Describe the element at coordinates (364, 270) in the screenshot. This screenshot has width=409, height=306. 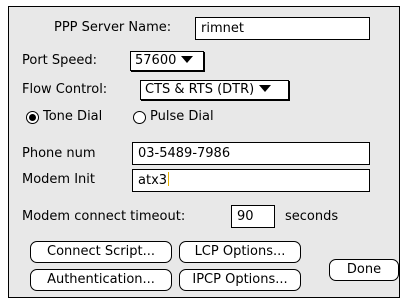
I see `done-button: Done` at that location.